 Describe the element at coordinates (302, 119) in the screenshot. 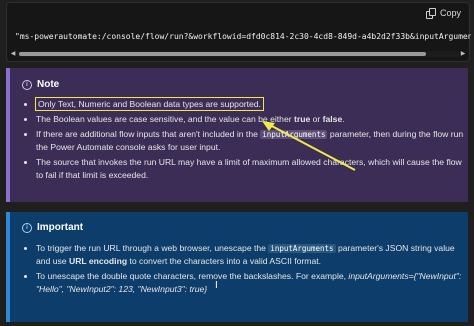

I see `bool-true: true` at that location.